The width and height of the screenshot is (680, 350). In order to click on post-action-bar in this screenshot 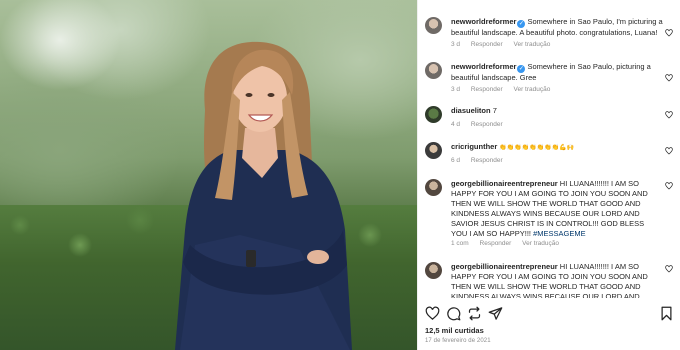, I will do `click(549, 312)`.